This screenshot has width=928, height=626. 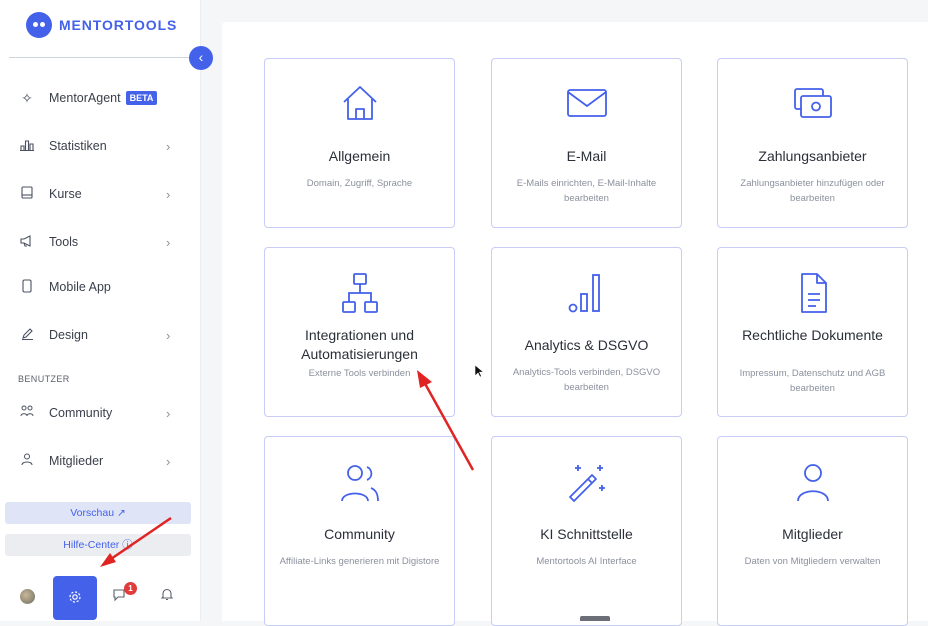 What do you see at coordinates (812, 335) in the screenshot?
I see `card-title: Rechtliche Dokumente` at bounding box center [812, 335].